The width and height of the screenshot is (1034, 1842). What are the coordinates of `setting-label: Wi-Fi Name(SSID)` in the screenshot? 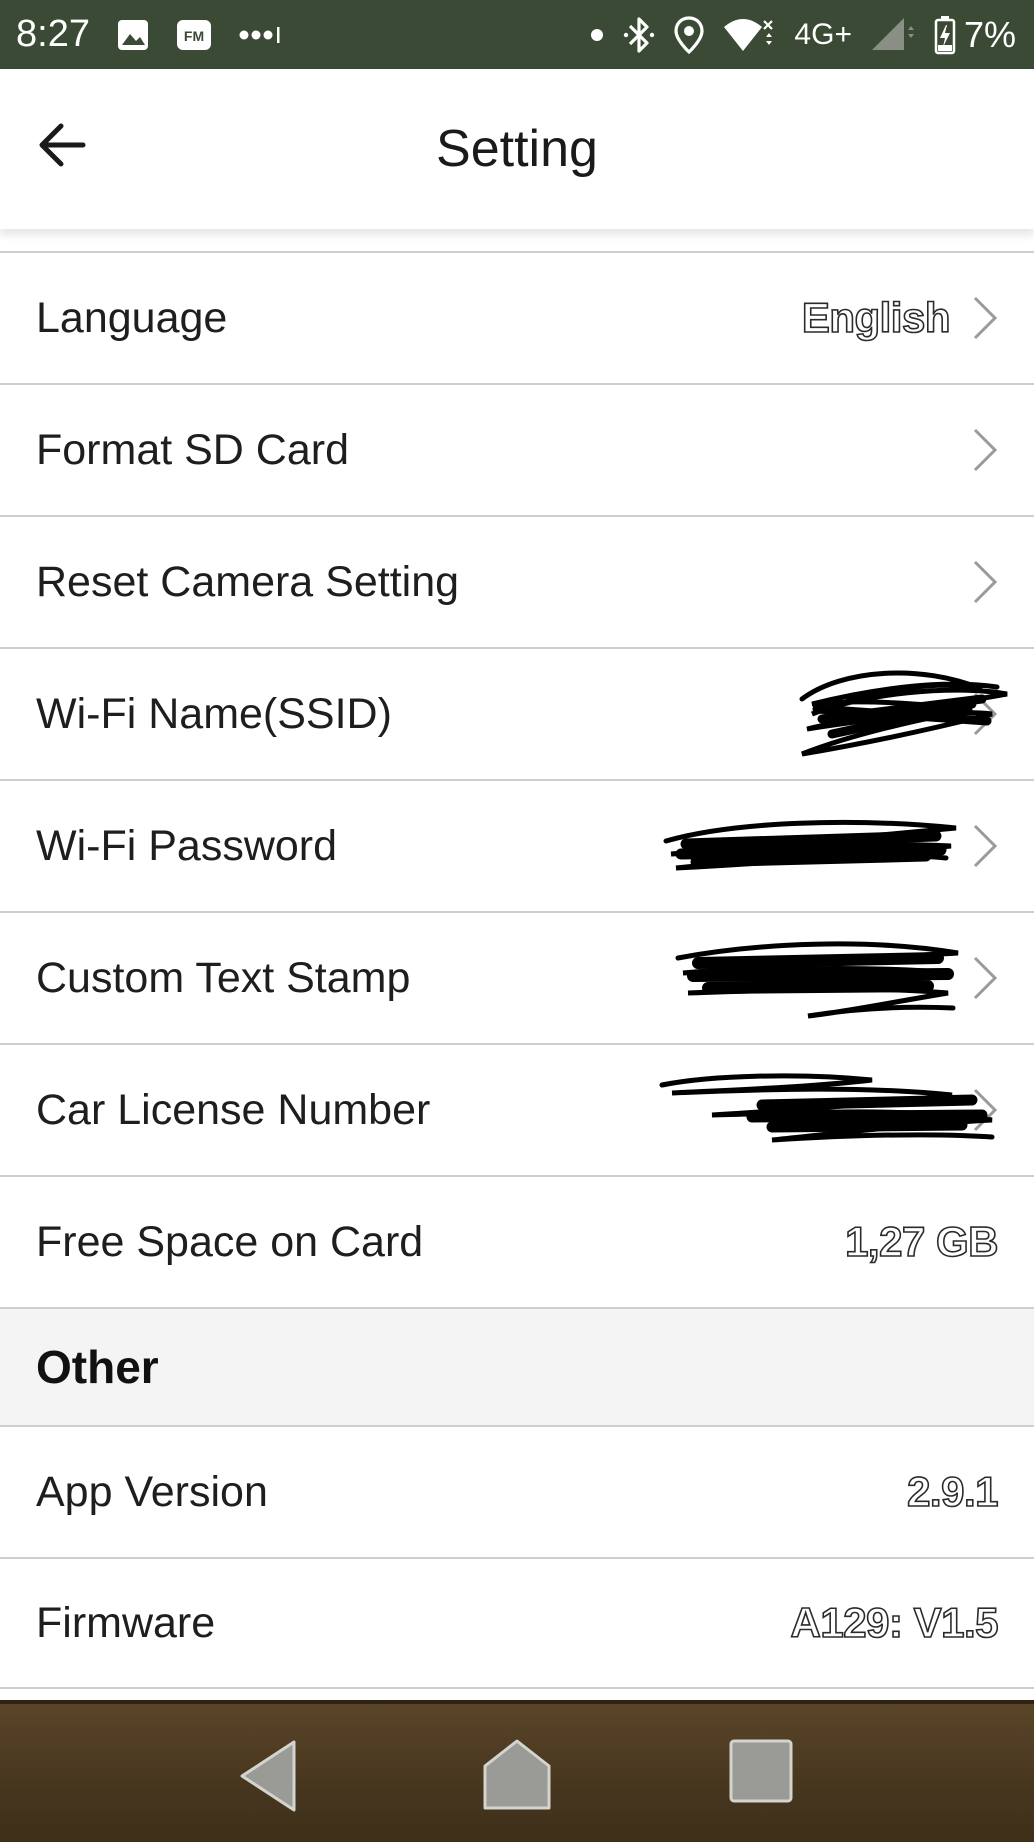 It's located at (214, 713).